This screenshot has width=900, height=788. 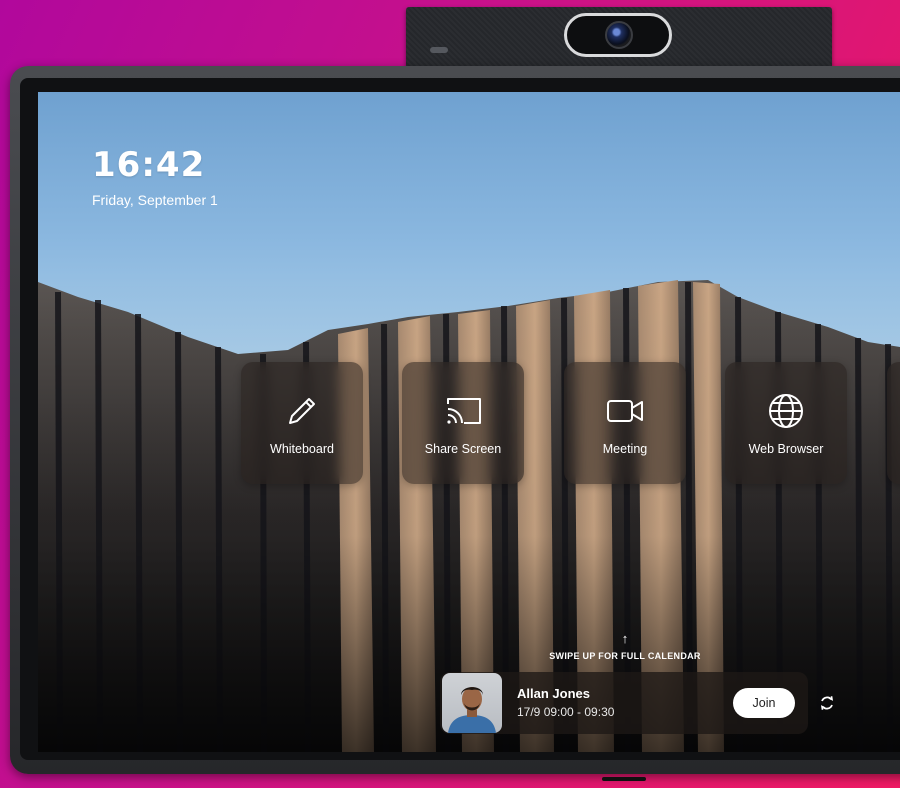 What do you see at coordinates (439, 50) in the screenshot?
I see `camera-indicator-light` at bounding box center [439, 50].